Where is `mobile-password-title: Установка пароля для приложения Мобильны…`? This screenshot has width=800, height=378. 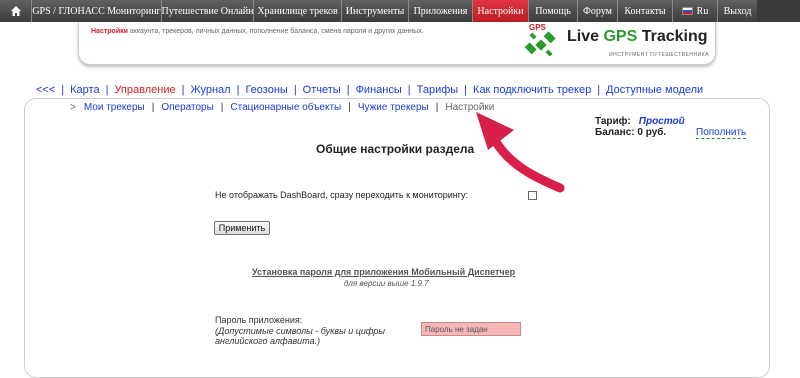
mobile-password-title: Установка пароля для приложения Мобильны… is located at coordinates (384, 272).